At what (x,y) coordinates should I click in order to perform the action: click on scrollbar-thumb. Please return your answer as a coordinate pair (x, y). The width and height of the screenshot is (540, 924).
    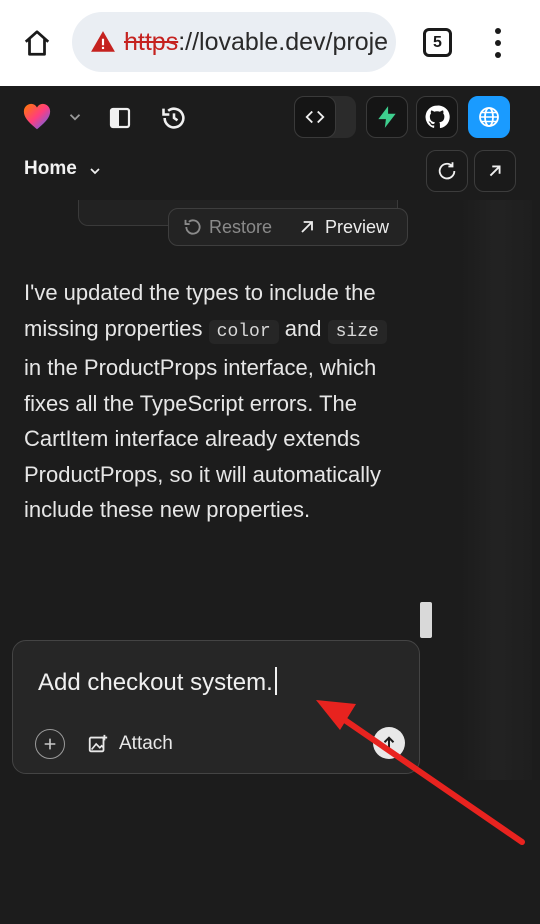
    Looking at the image, I should click on (426, 620).